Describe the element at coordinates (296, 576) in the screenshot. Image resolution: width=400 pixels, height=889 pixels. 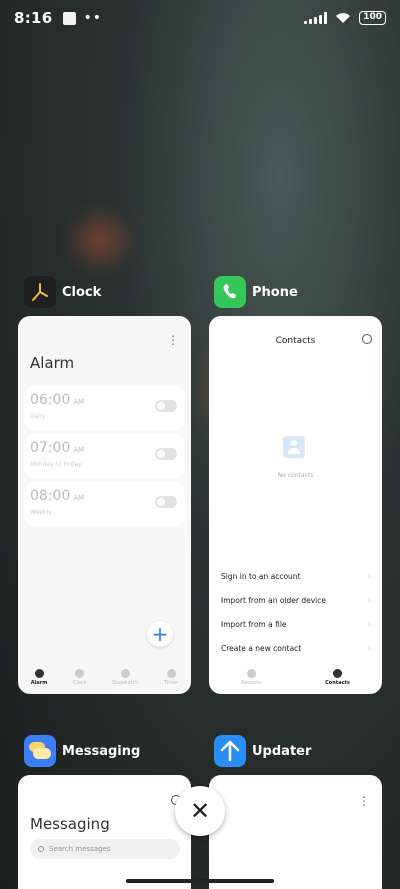
I see `option-sign-in: Sign in to an account ›` at that location.